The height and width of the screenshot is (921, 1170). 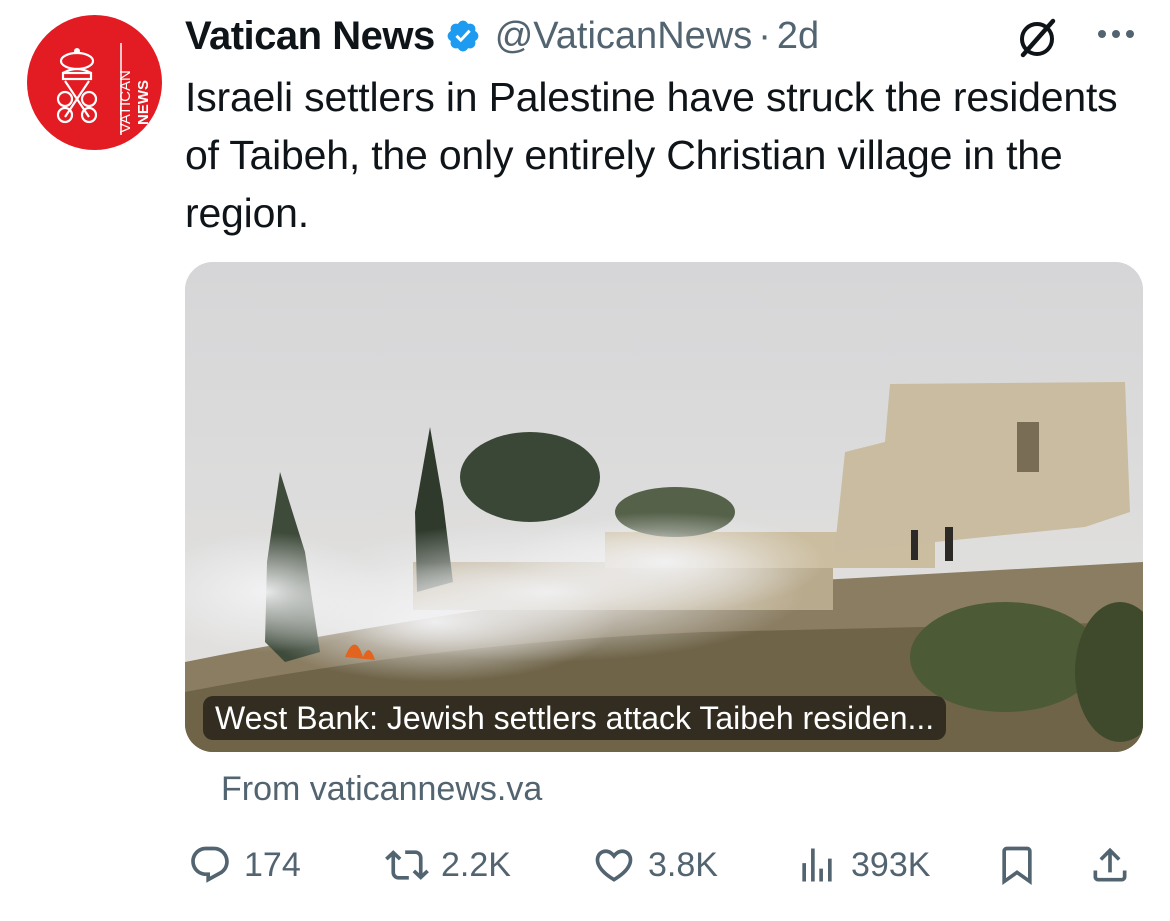 I want to click on views-button: 393K, so click(x=862, y=865).